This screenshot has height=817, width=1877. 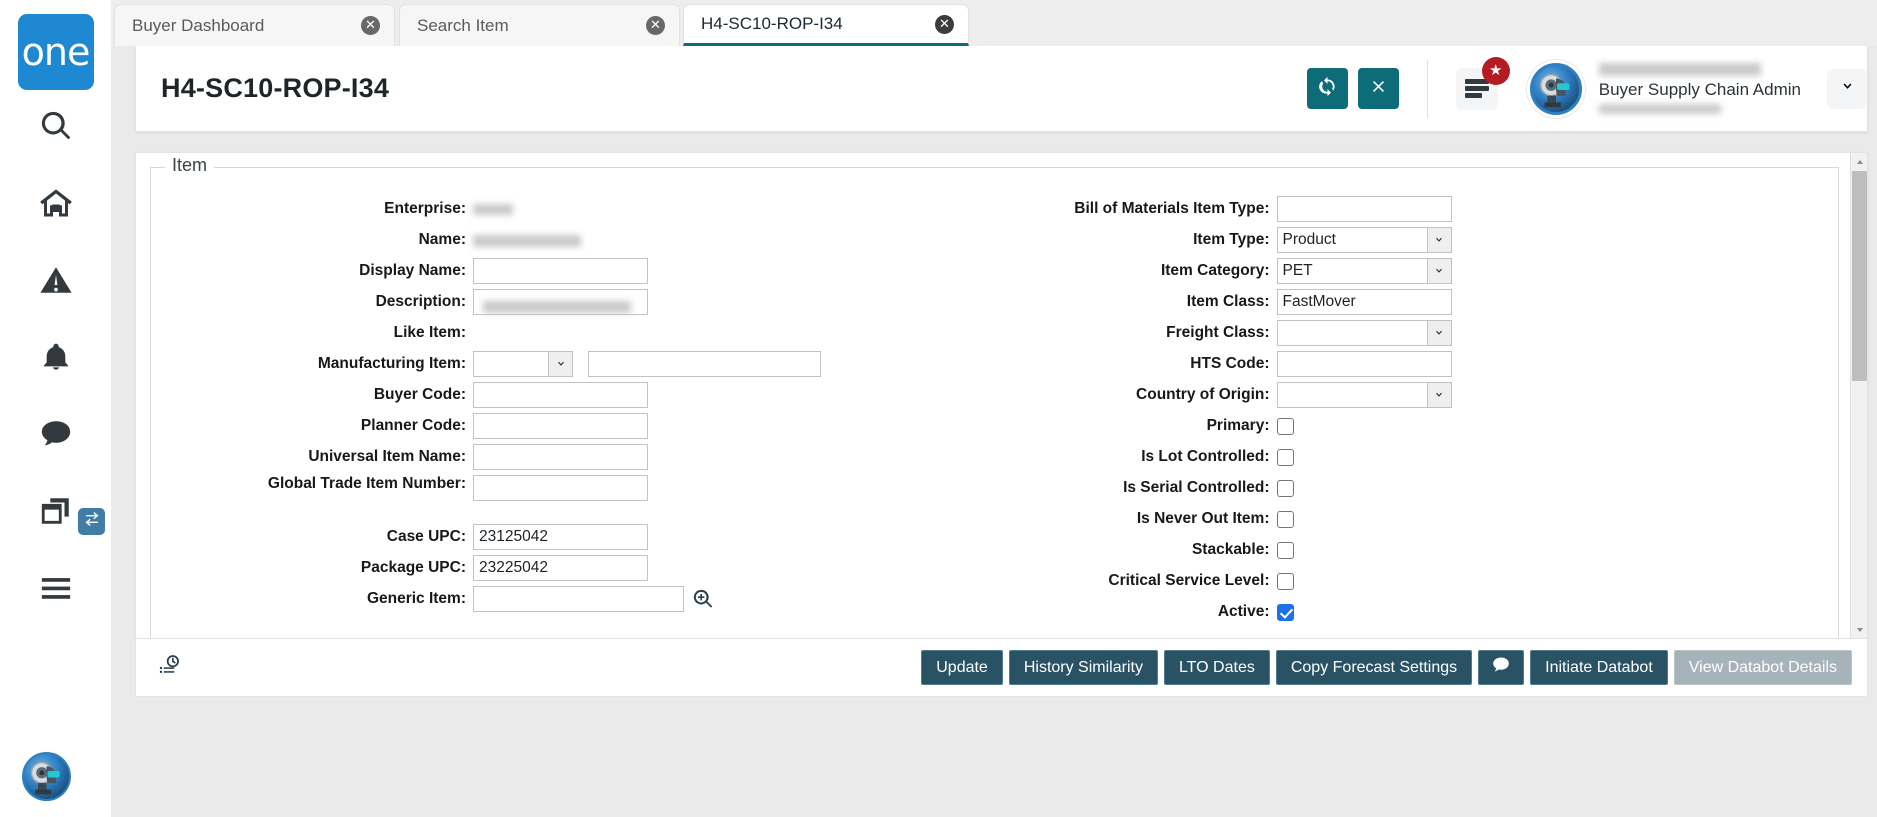 What do you see at coordinates (1285, 612) in the screenshot?
I see `active-checkbox` at bounding box center [1285, 612].